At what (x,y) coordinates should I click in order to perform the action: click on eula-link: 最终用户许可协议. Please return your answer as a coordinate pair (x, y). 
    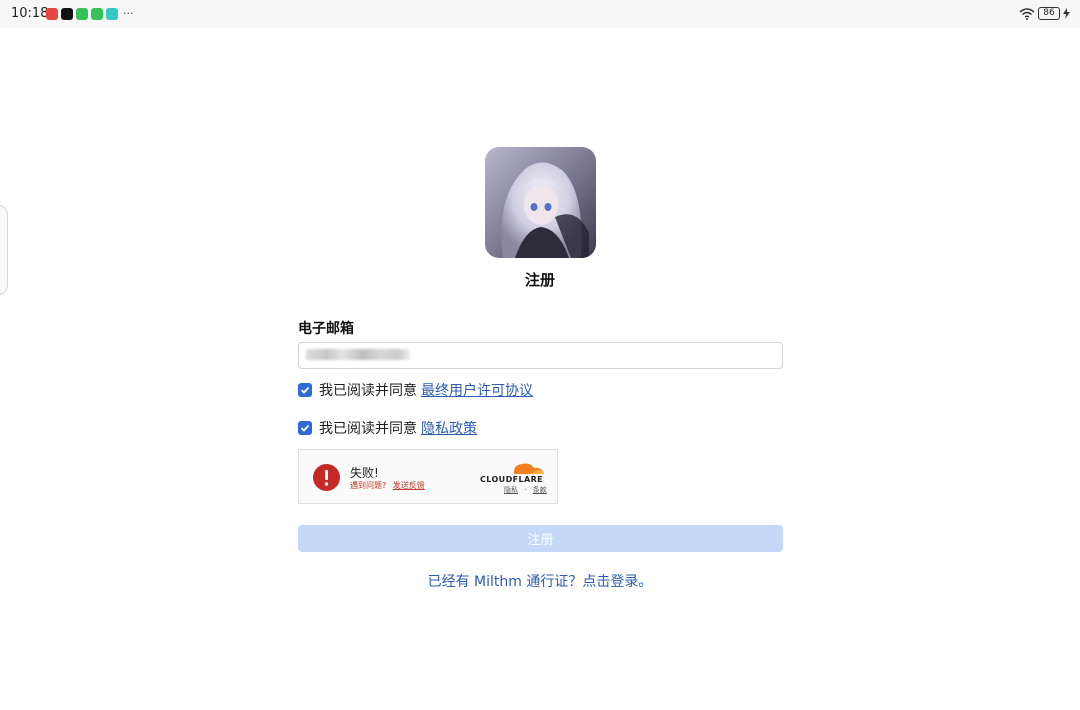
    Looking at the image, I should click on (477, 390).